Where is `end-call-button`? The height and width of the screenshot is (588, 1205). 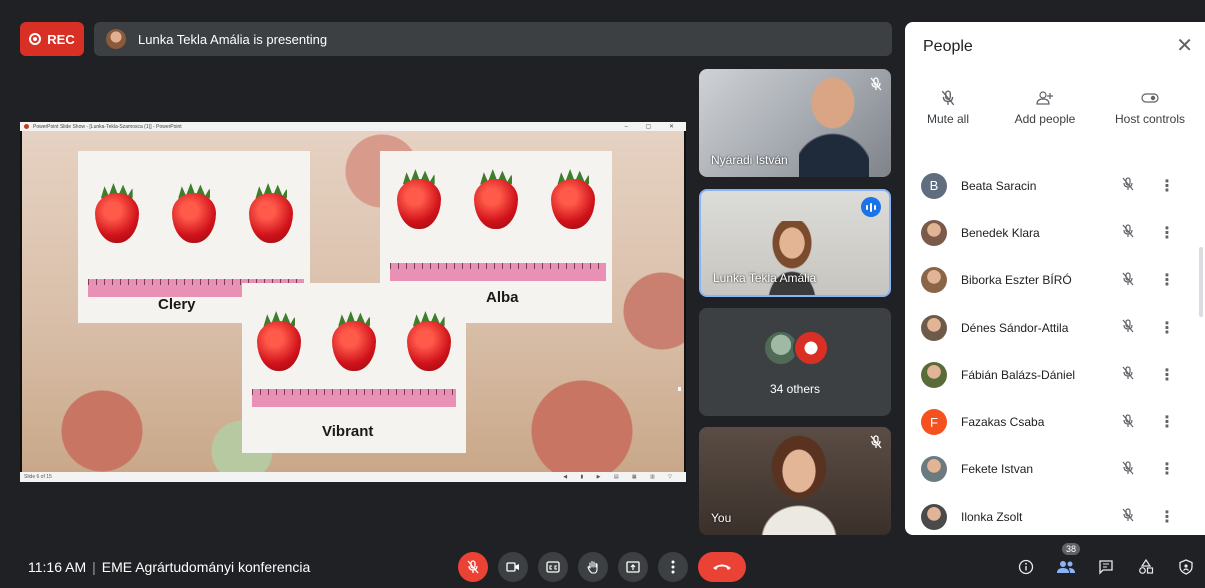
end-call-button is located at coordinates (722, 567).